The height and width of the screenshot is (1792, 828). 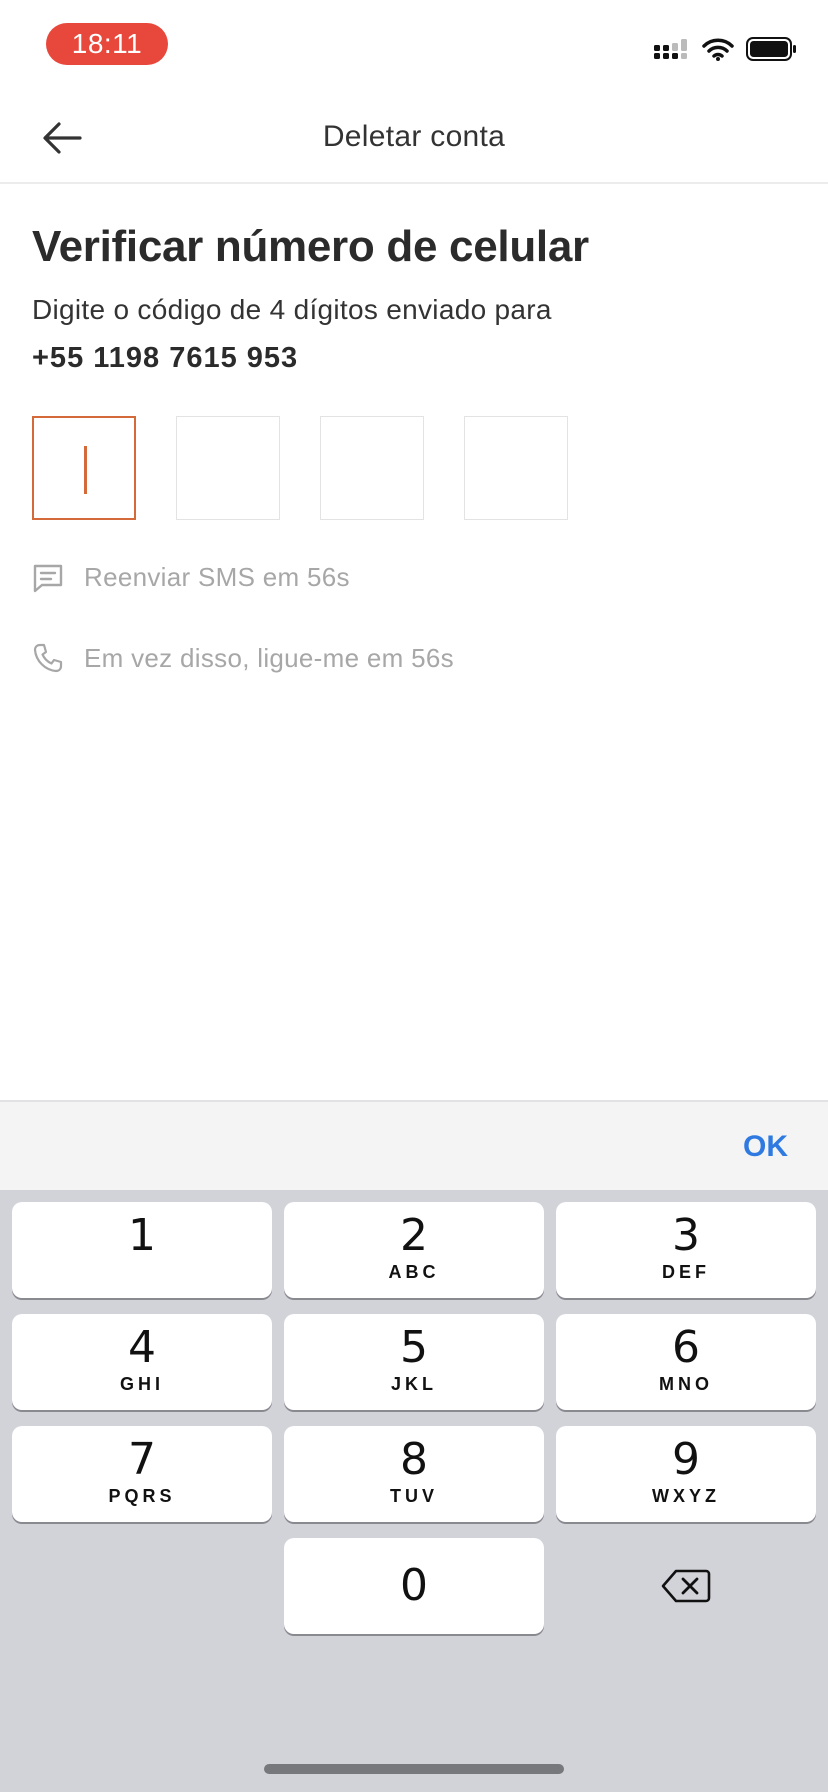 I want to click on phone-icon, so click(x=48, y=658).